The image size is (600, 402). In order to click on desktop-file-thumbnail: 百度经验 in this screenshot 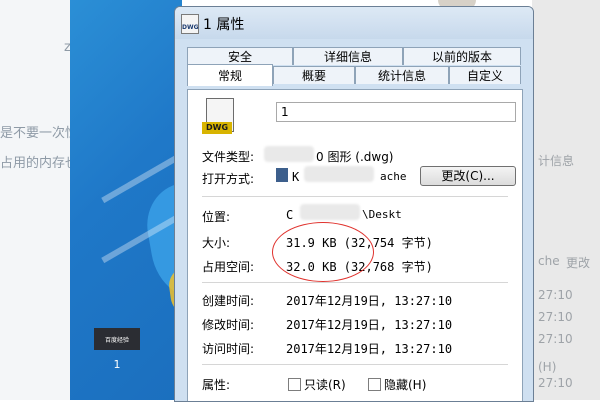, I will do `click(117, 339)`.